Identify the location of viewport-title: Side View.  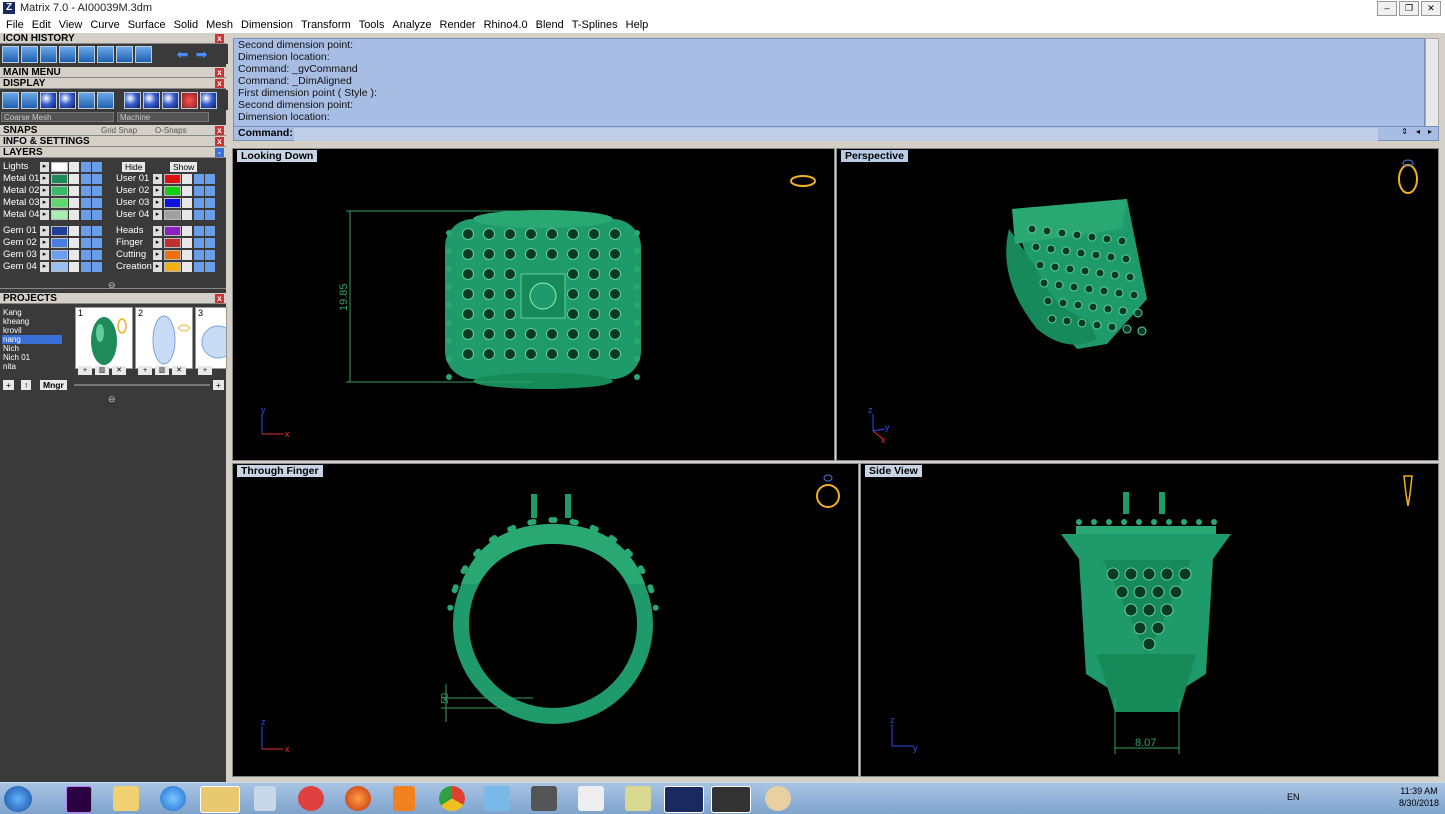
(893, 471).